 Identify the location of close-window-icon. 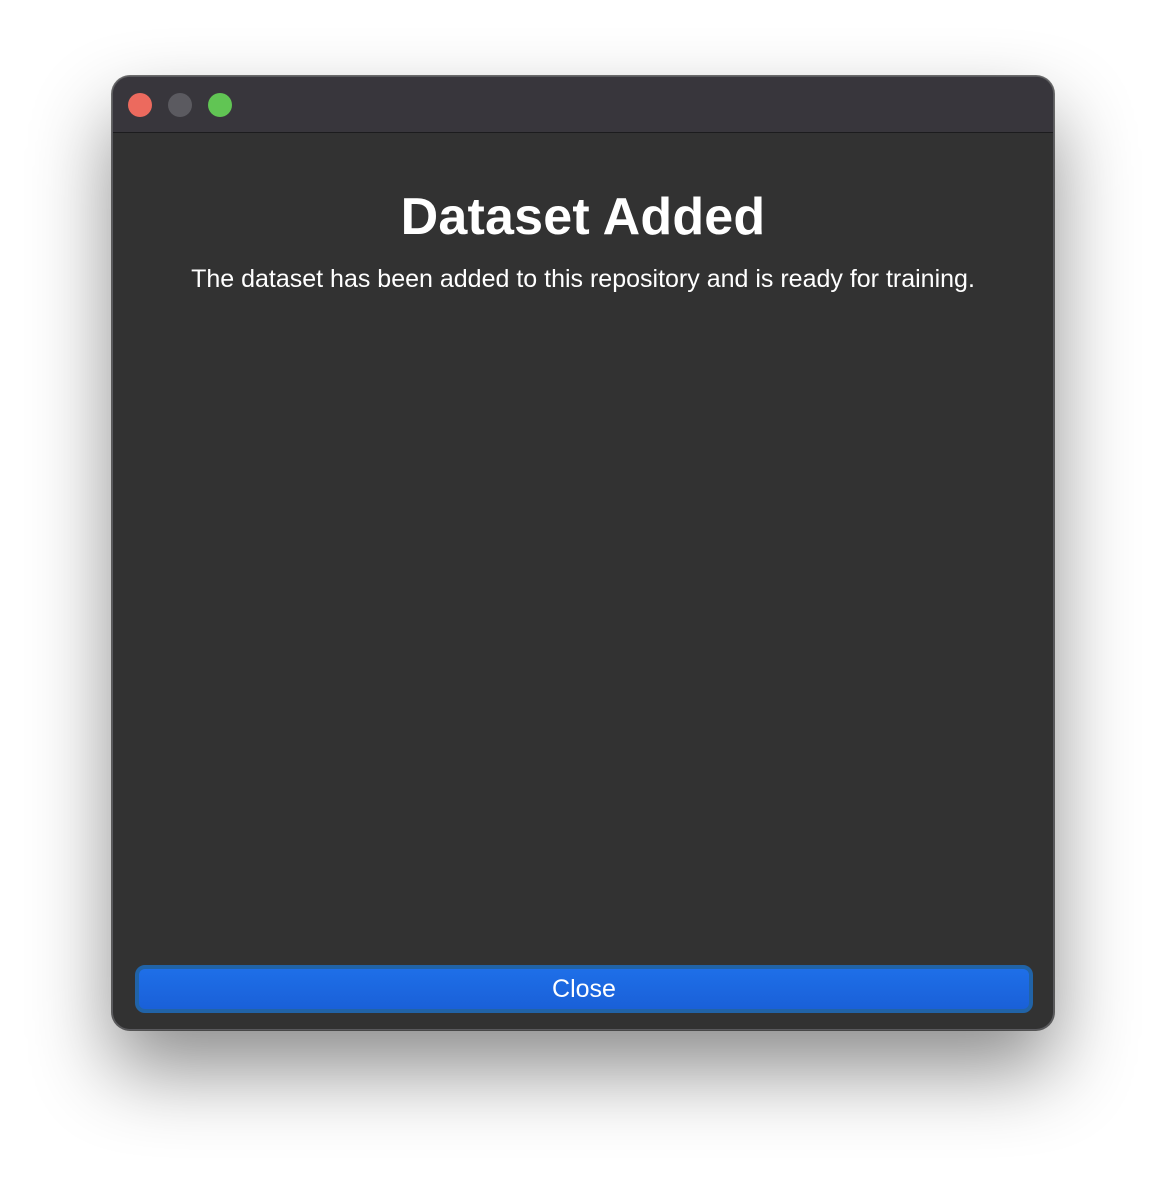
(140, 105).